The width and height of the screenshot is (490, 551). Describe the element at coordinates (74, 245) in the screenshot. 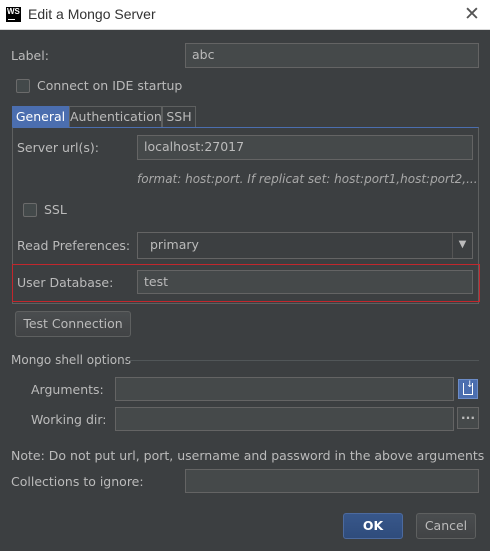

I see `read-preferences-caption: Read Preferences:` at that location.